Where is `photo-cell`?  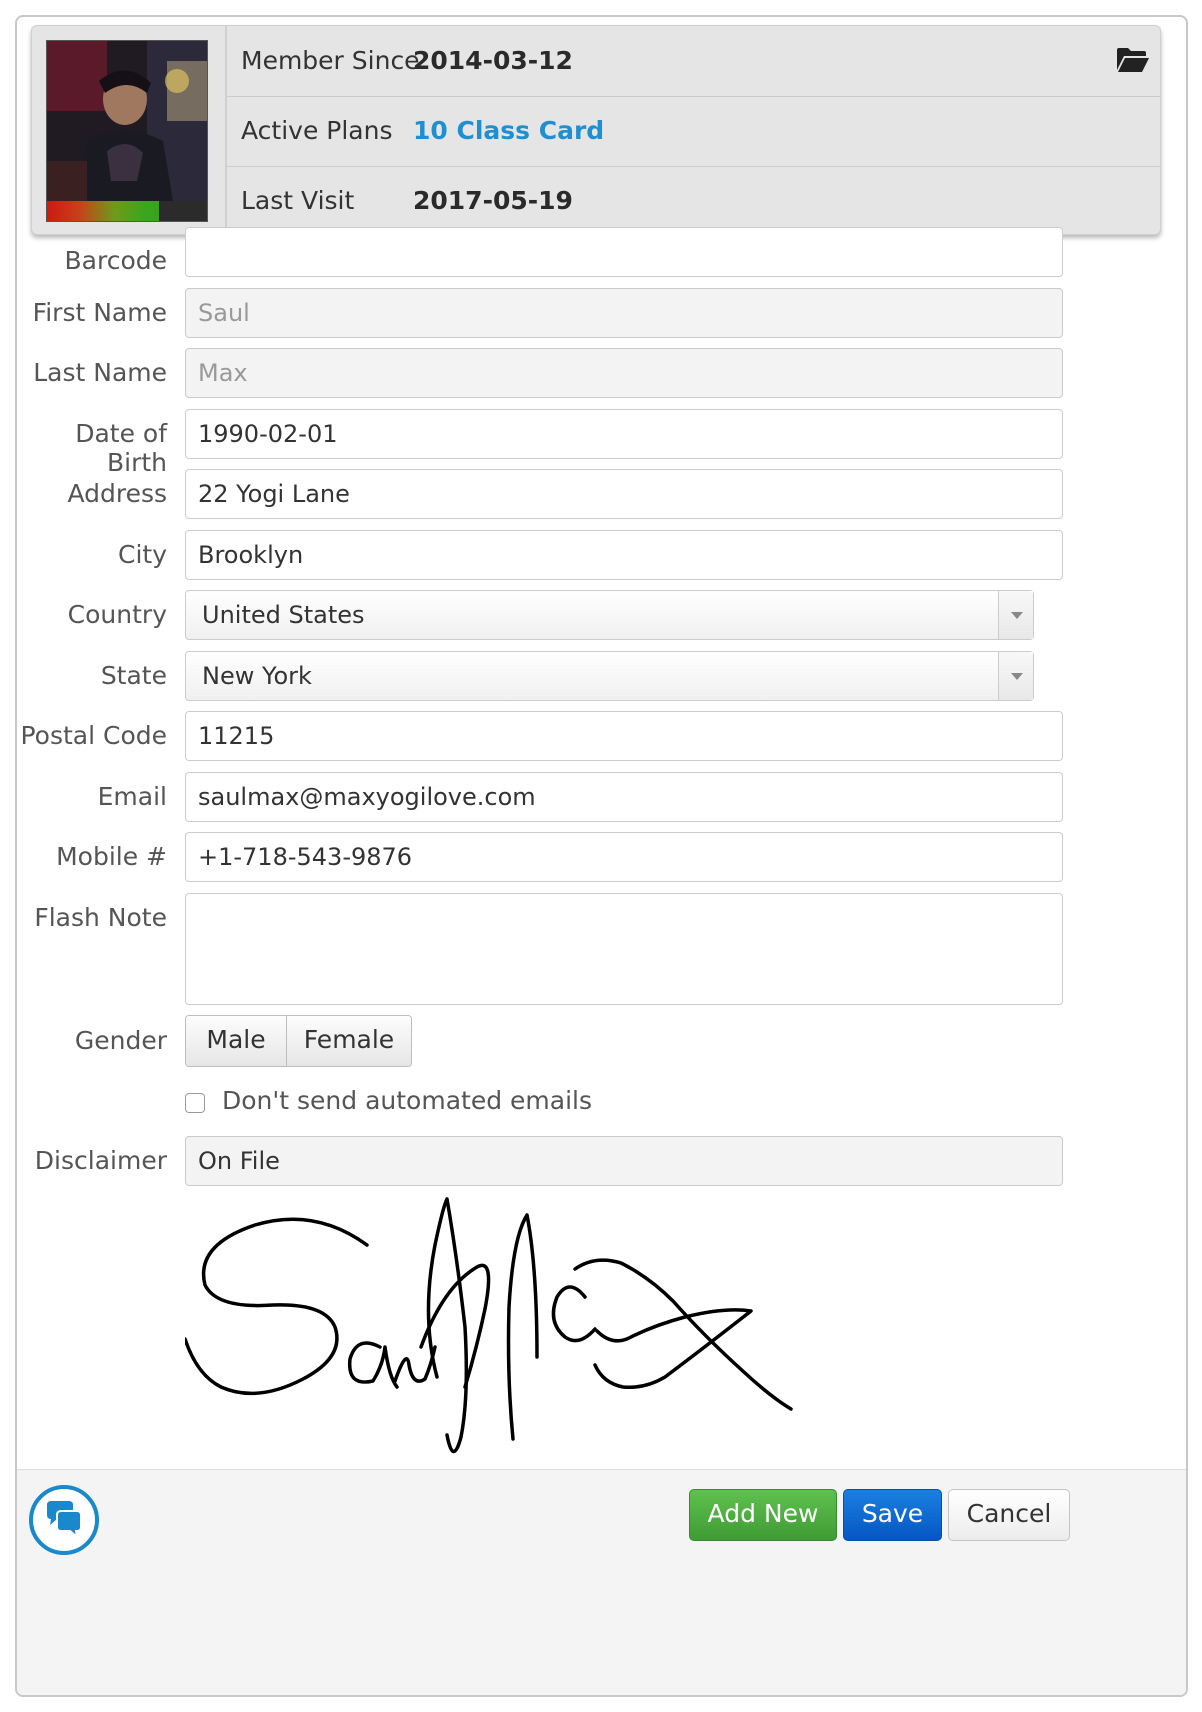 photo-cell is located at coordinates (129, 130).